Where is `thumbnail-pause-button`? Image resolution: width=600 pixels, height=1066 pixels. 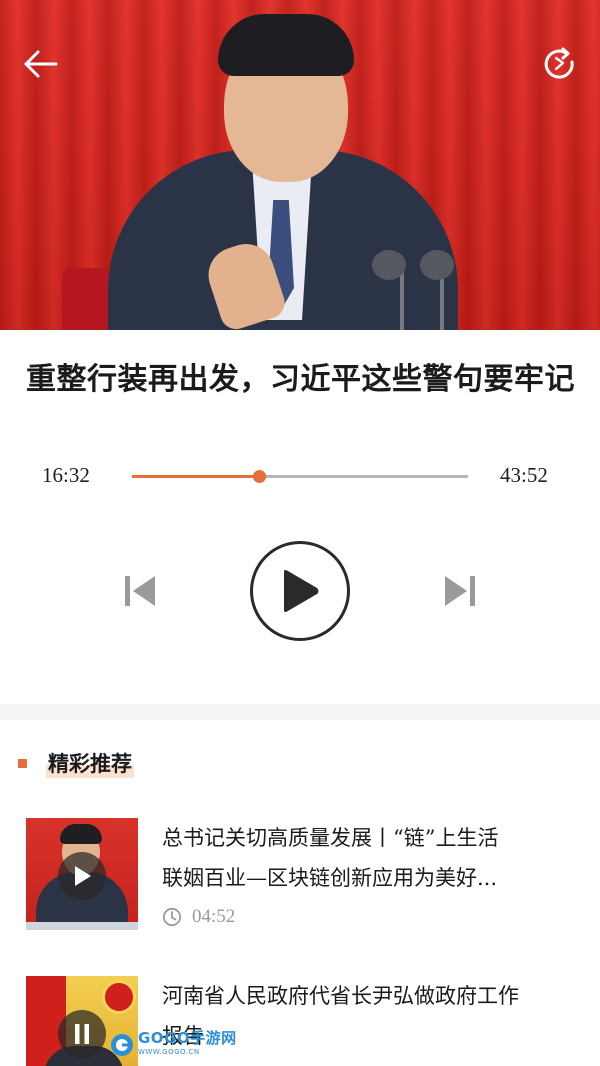 thumbnail-pause-button is located at coordinates (82, 1034).